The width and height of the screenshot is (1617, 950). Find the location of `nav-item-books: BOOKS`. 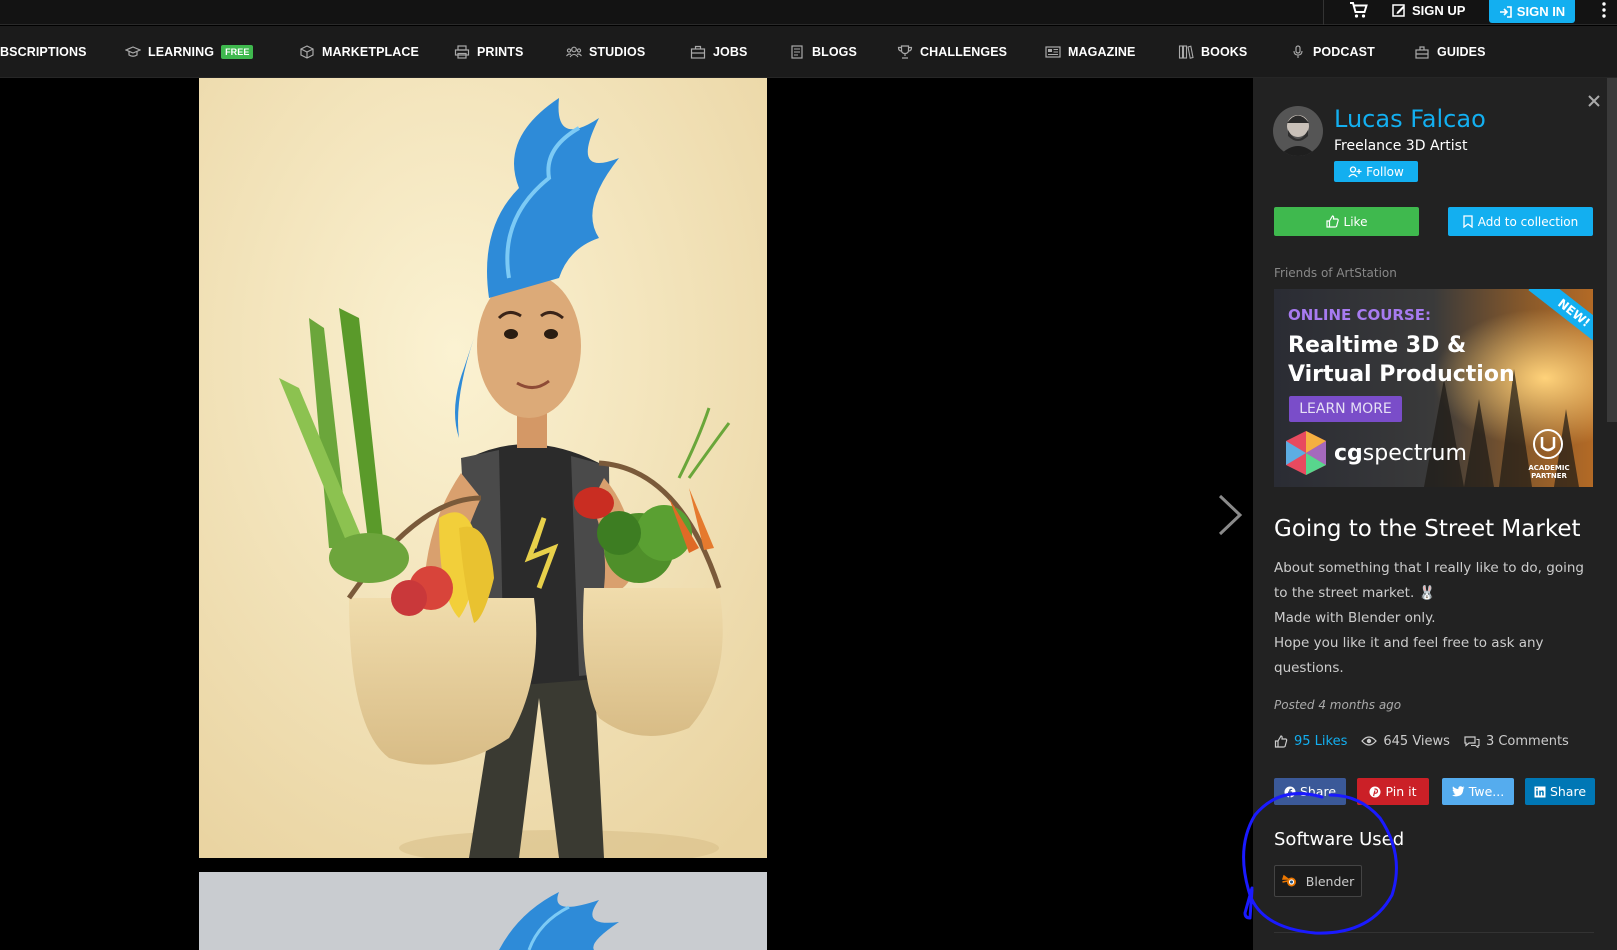

nav-item-books: BOOKS is located at coordinates (1212, 52).